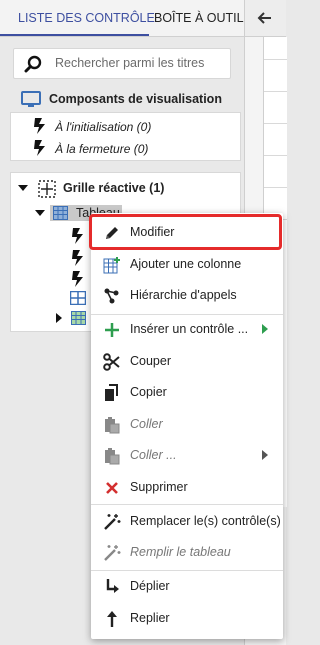 Image resolution: width=320 pixels, height=645 pixels. What do you see at coordinates (135, 99) in the screenshot?
I see `visualization-section-title: Composants de visualisation` at bounding box center [135, 99].